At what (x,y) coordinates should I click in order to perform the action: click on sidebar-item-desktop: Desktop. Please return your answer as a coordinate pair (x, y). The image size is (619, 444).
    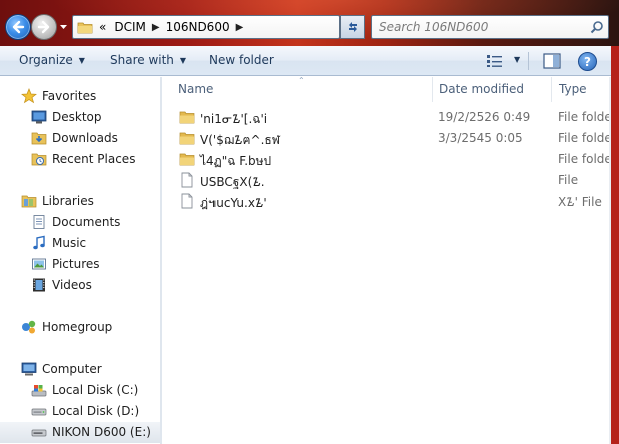
    Looking at the image, I should click on (80, 117).